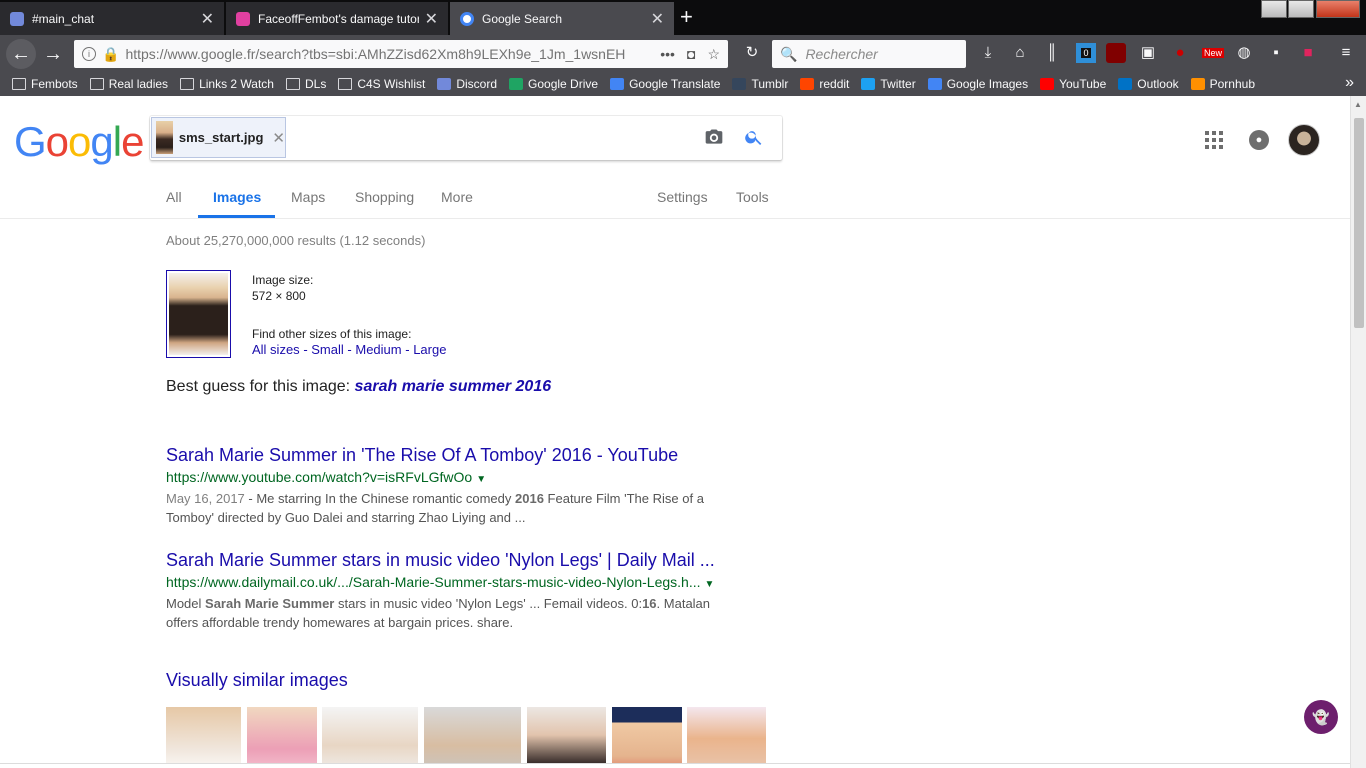 The image size is (1366, 768). What do you see at coordinates (1274, 9) in the screenshot?
I see `minimize-window-icon` at bounding box center [1274, 9].